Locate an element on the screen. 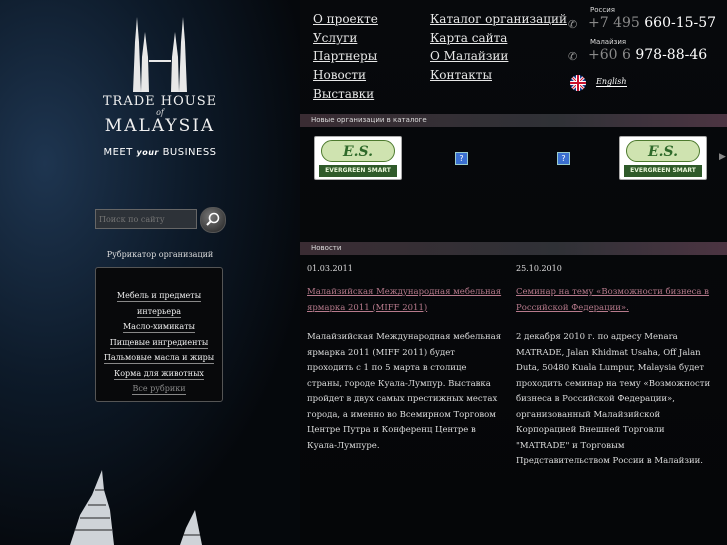 The image size is (727, 545). nav-link-news: Новости is located at coordinates (345, 75).